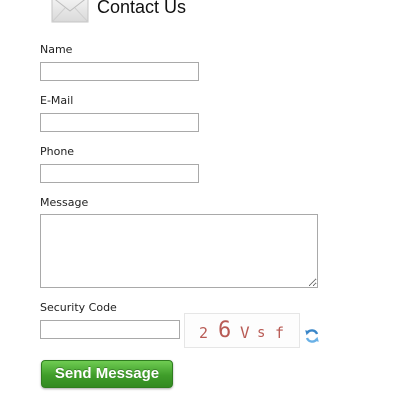 The width and height of the screenshot is (416, 416). I want to click on phone-label: Phone, so click(57, 151).